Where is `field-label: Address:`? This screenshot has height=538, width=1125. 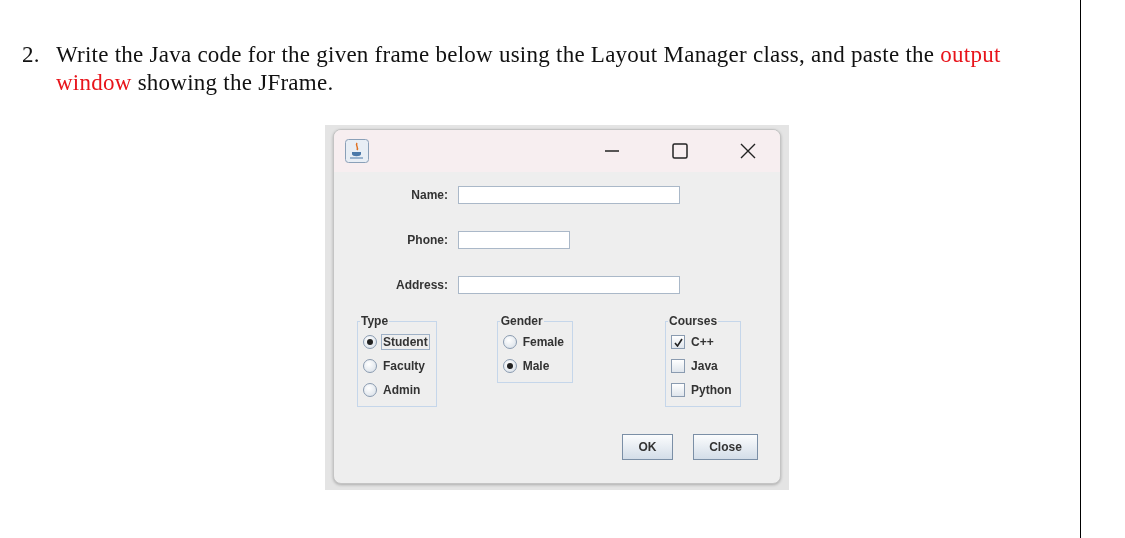
field-label: Address: is located at coordinates (421, 285).